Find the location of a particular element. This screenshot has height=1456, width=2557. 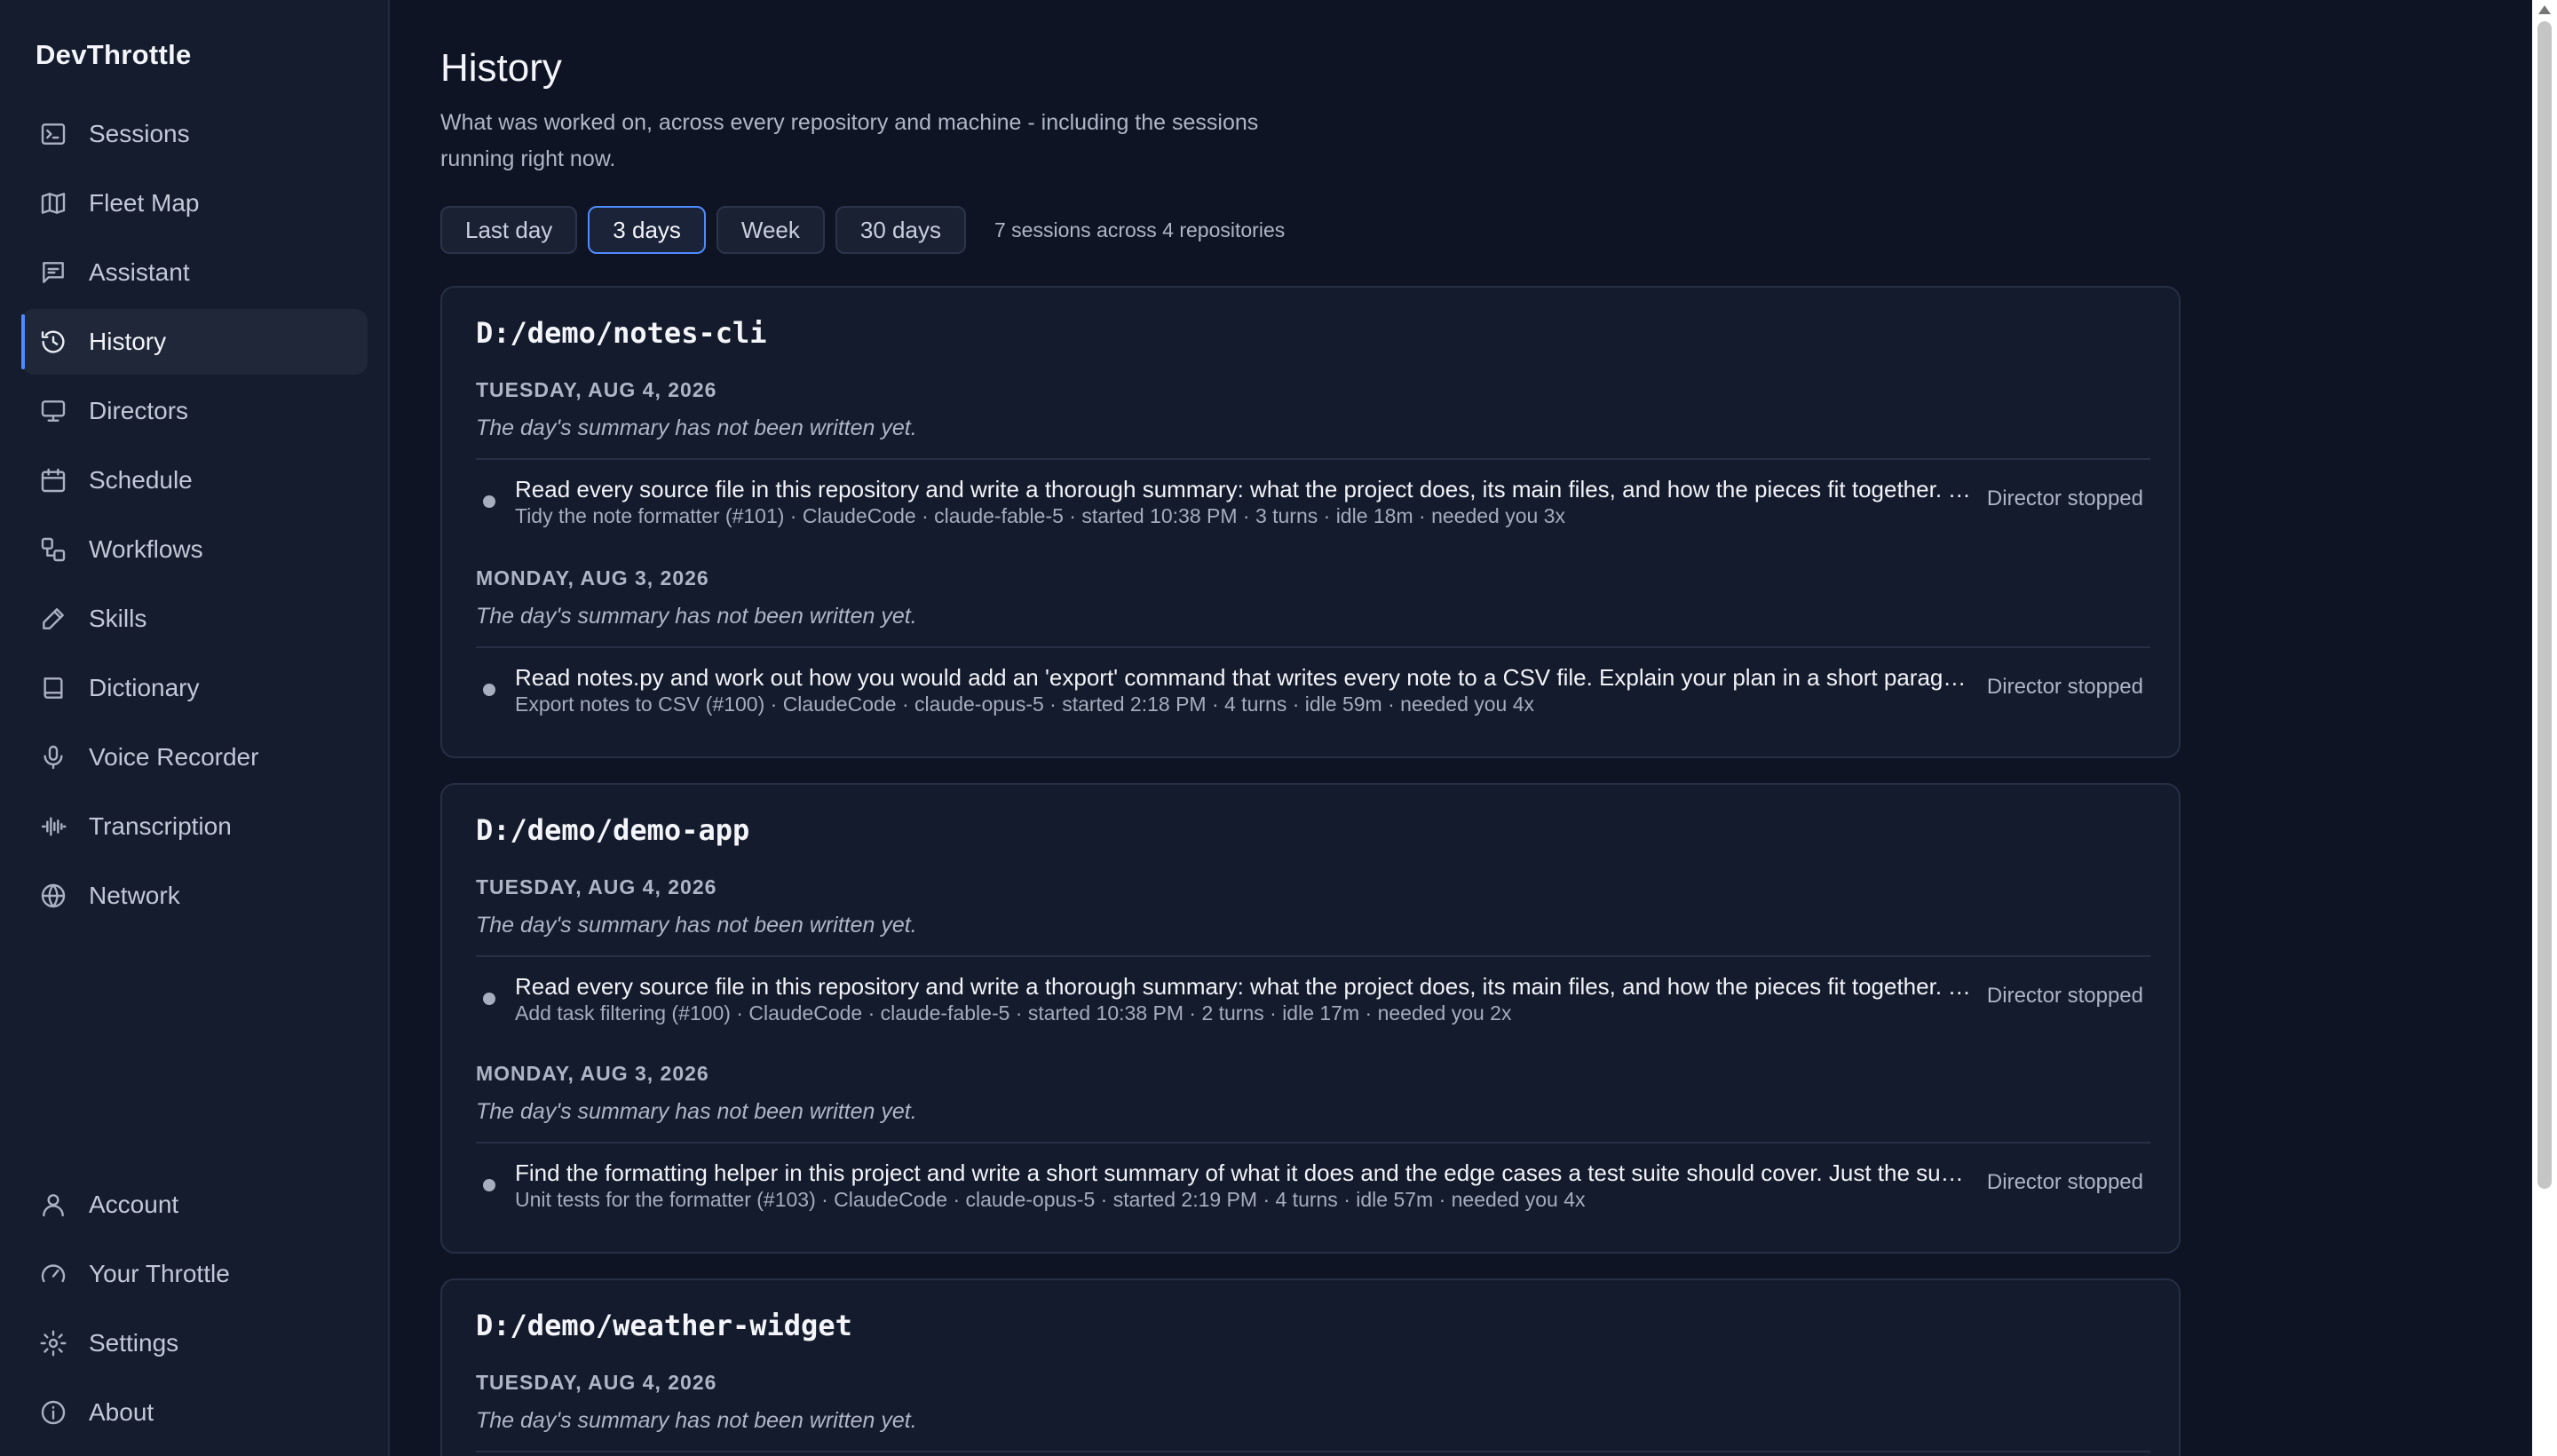

sidebar-item-transcription: Transcription is located at coordinates (194, 826).